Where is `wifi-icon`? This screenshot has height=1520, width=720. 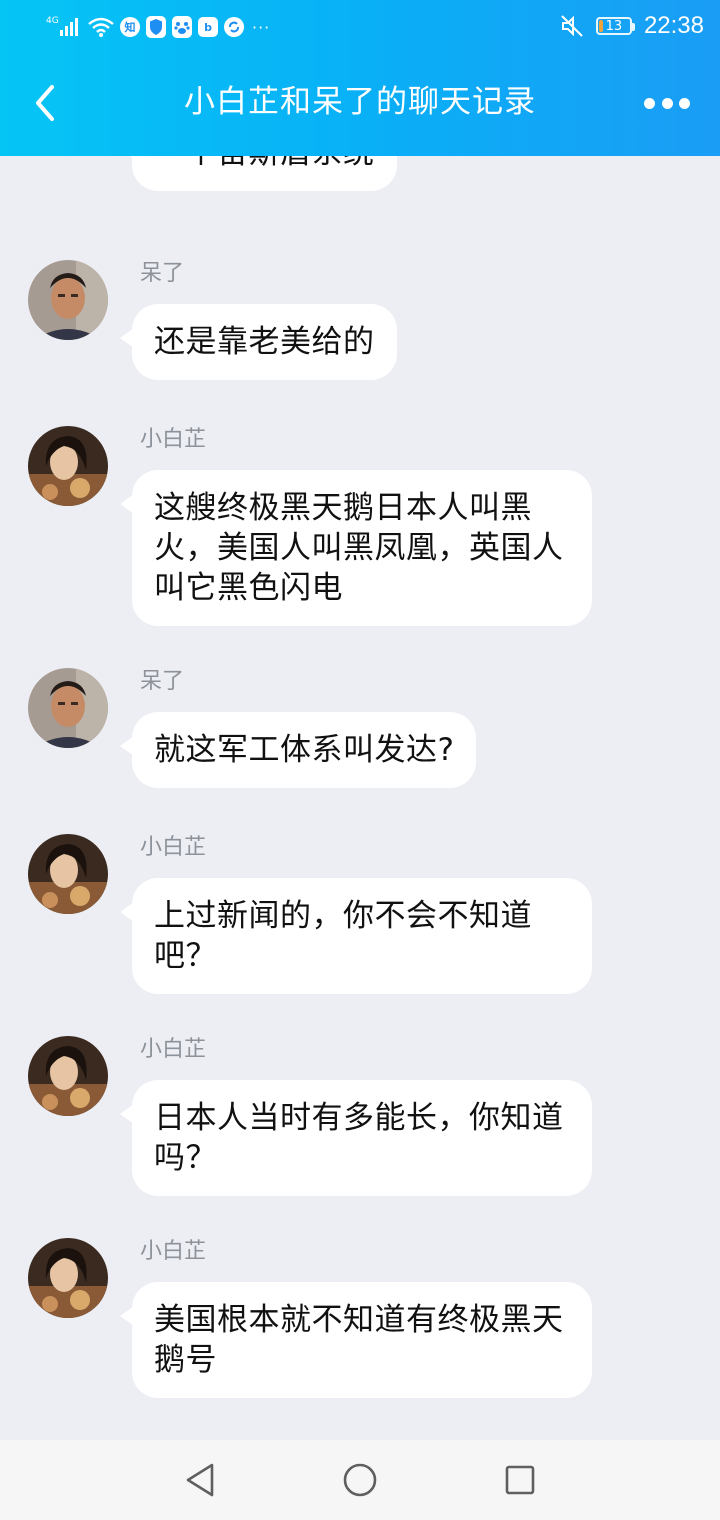 wifi-icon is located at coordinates (101, 27).